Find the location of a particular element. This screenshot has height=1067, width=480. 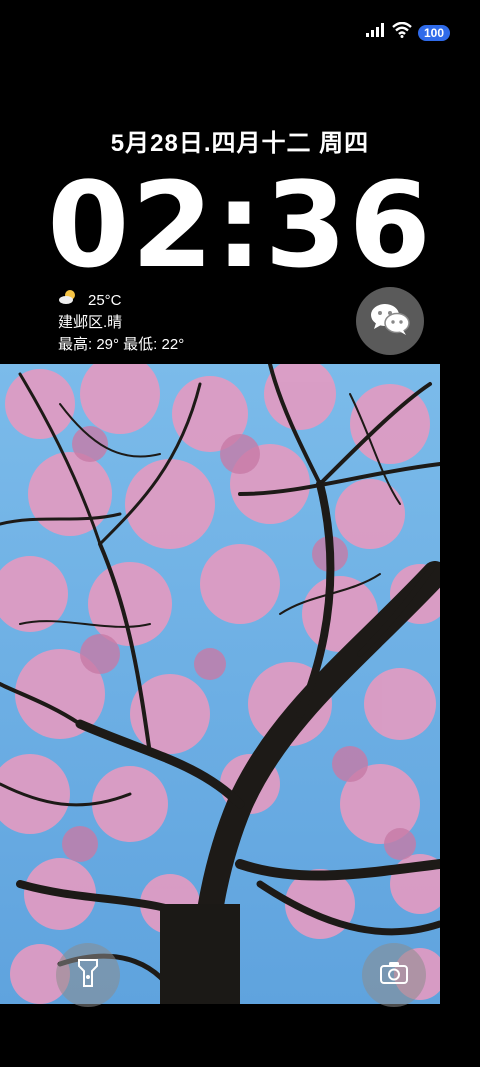

wifi-icon is located at coordinates (402, 32).